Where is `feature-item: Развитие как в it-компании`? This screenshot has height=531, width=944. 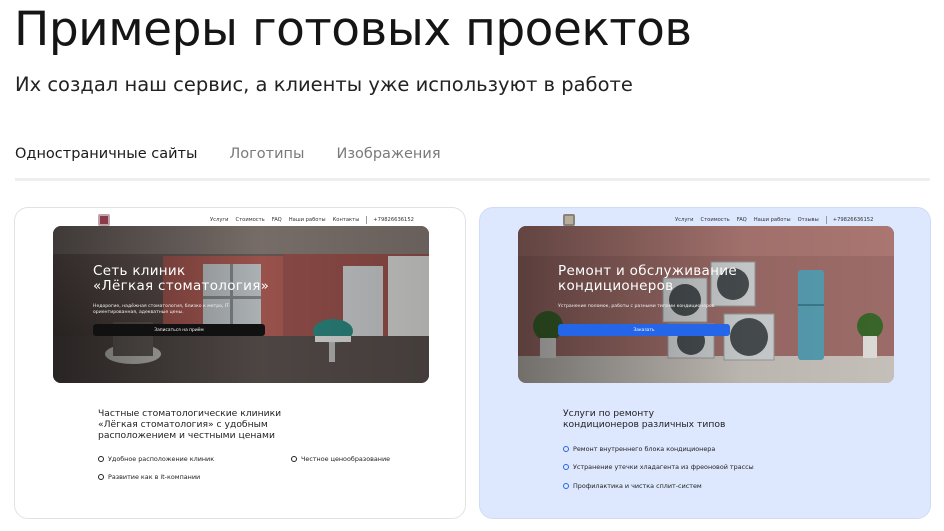
feature-item: Развитие как в it-компании is located at coordinates (149, 477).